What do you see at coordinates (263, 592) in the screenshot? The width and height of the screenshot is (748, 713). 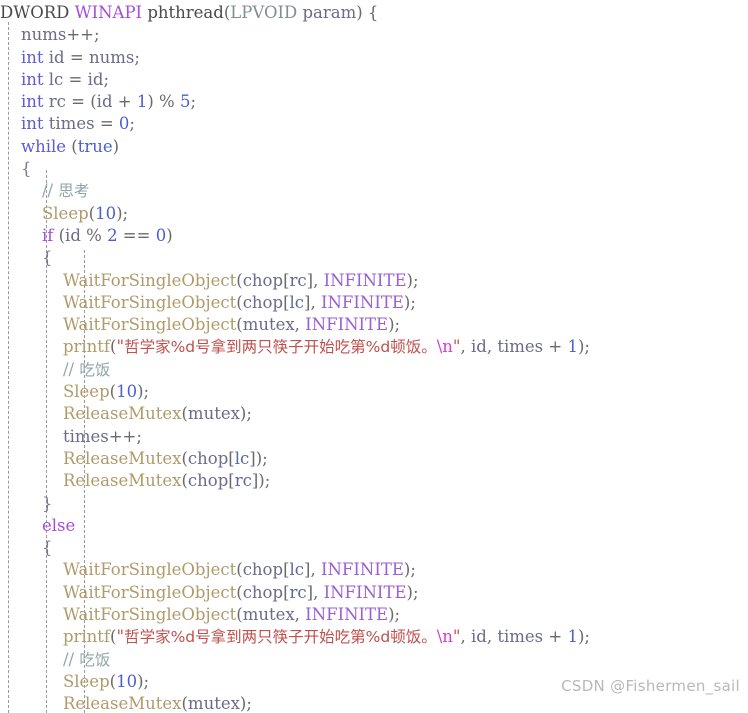 I see `token-identifier: chop` at bounding box center [263, 592].